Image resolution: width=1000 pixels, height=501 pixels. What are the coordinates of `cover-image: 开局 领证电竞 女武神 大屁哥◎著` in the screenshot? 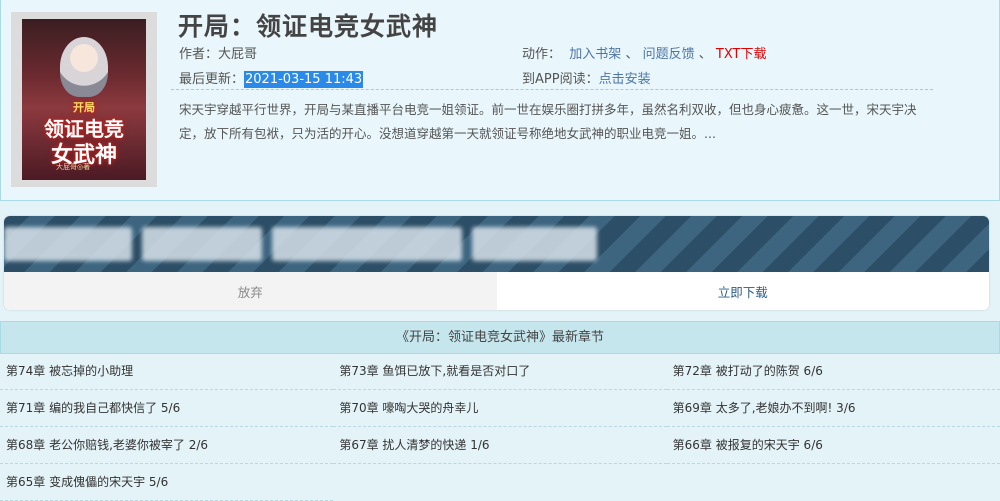 It's located at (84, 99).